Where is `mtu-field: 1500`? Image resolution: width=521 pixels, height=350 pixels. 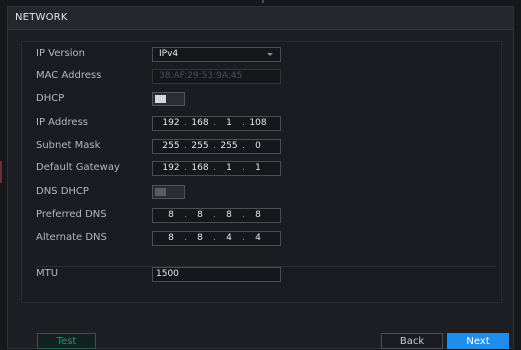
mtu-field: 1500 is located at coordinates (216, 274).